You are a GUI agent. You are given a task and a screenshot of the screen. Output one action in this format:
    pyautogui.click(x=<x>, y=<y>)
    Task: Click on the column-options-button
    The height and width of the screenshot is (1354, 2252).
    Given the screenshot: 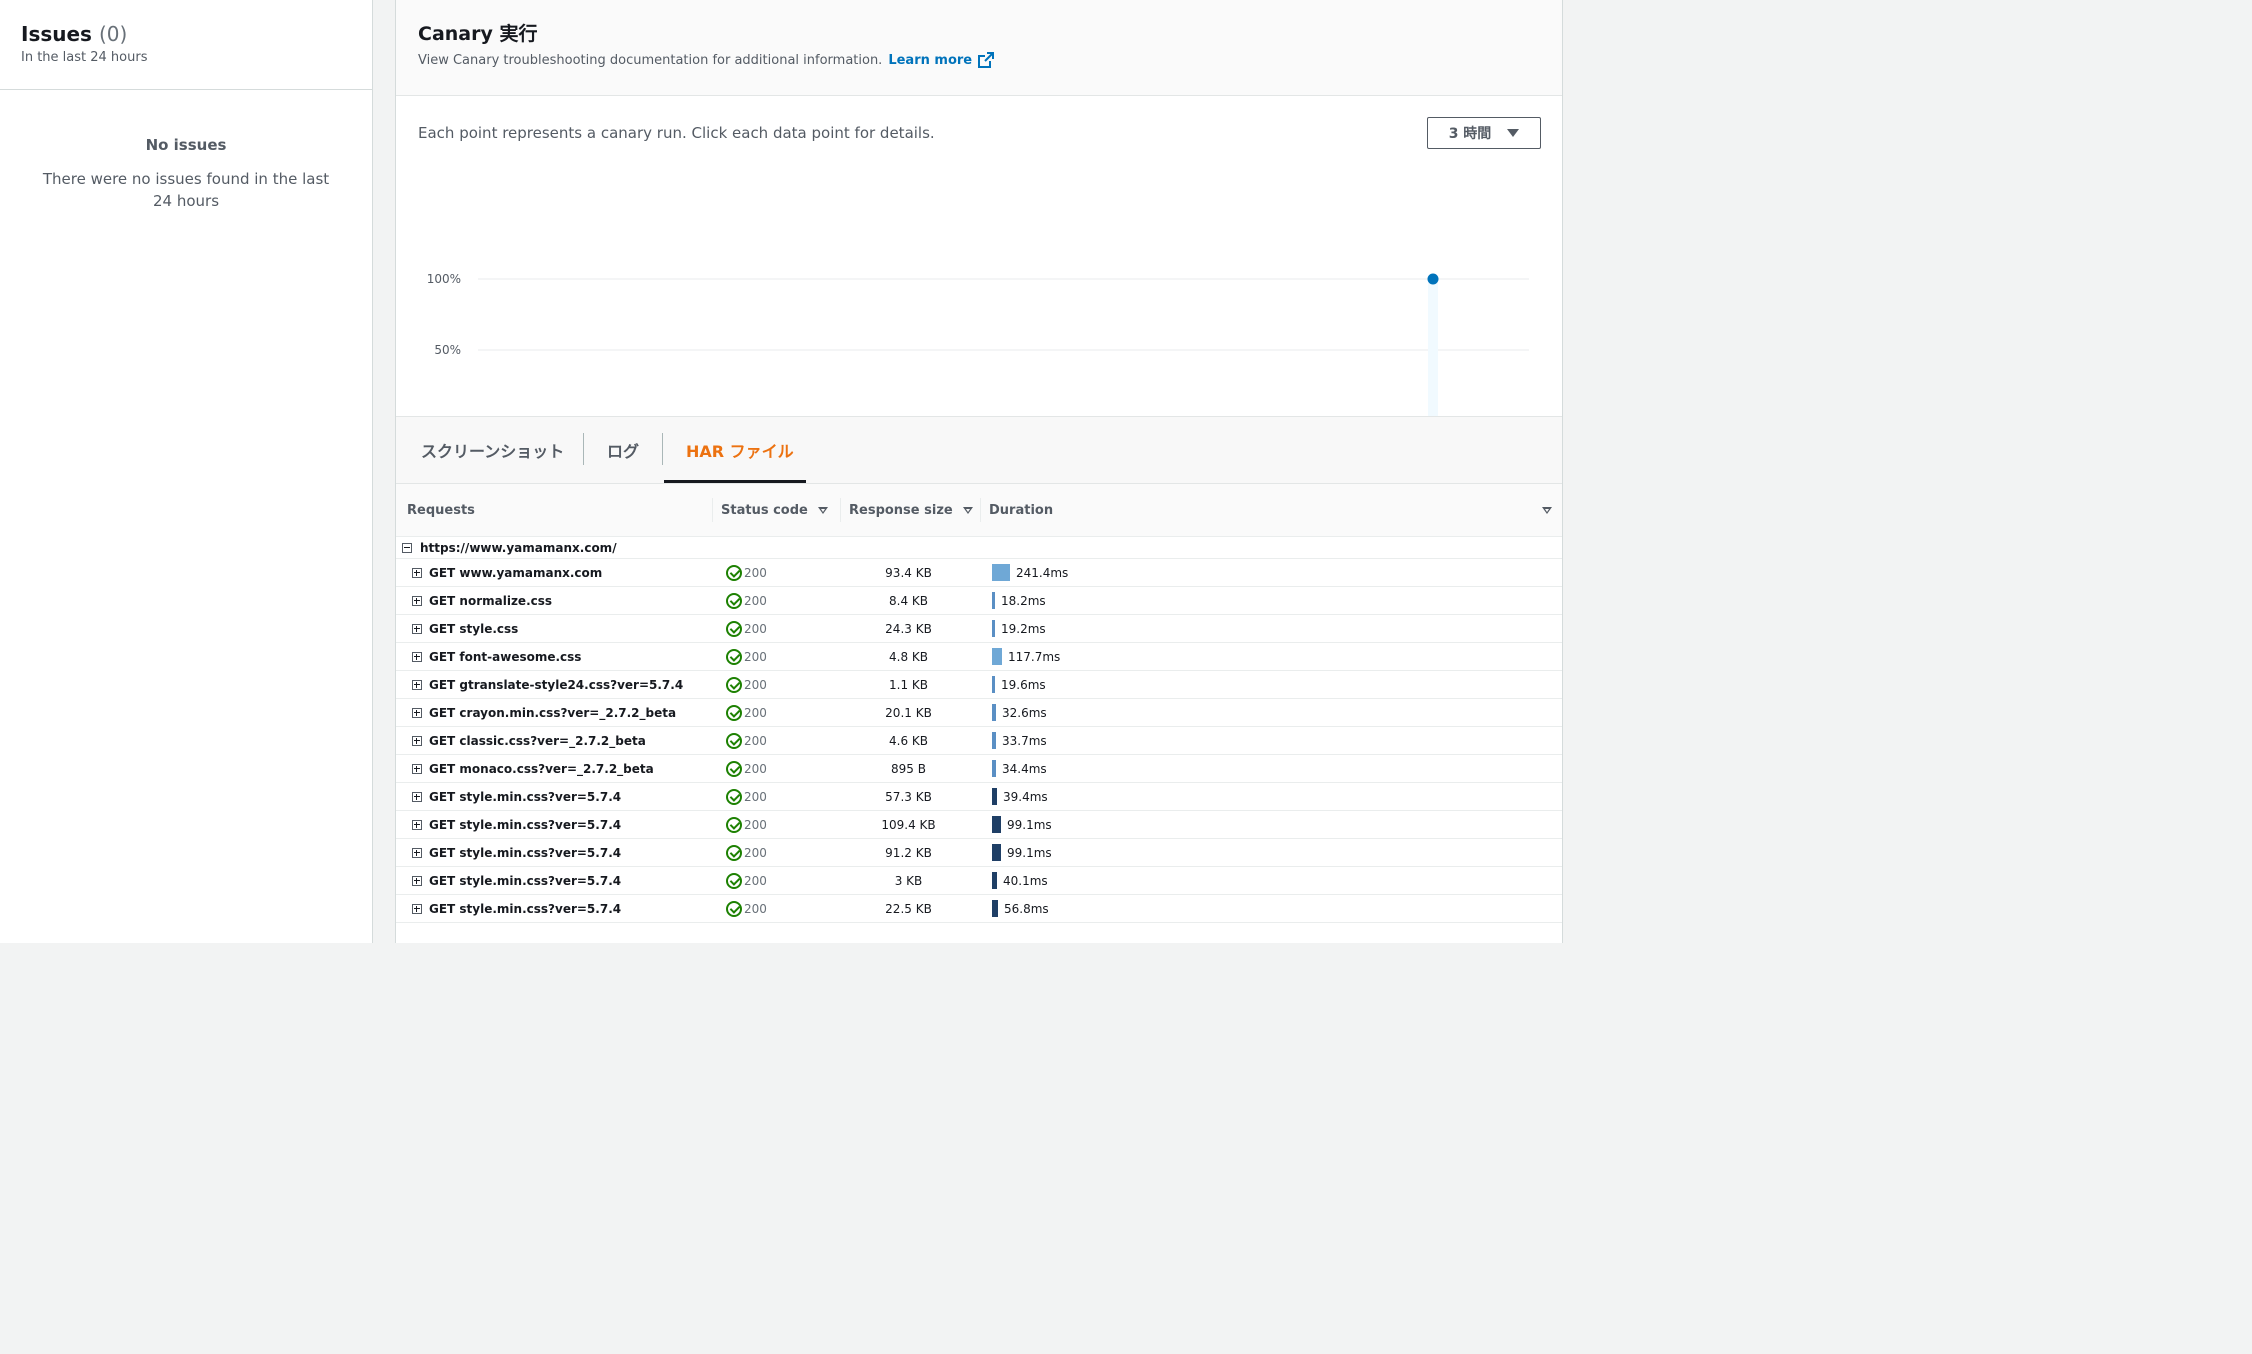 What is the action you would take?
    pyautogui.click(x=1542, y=510)
    